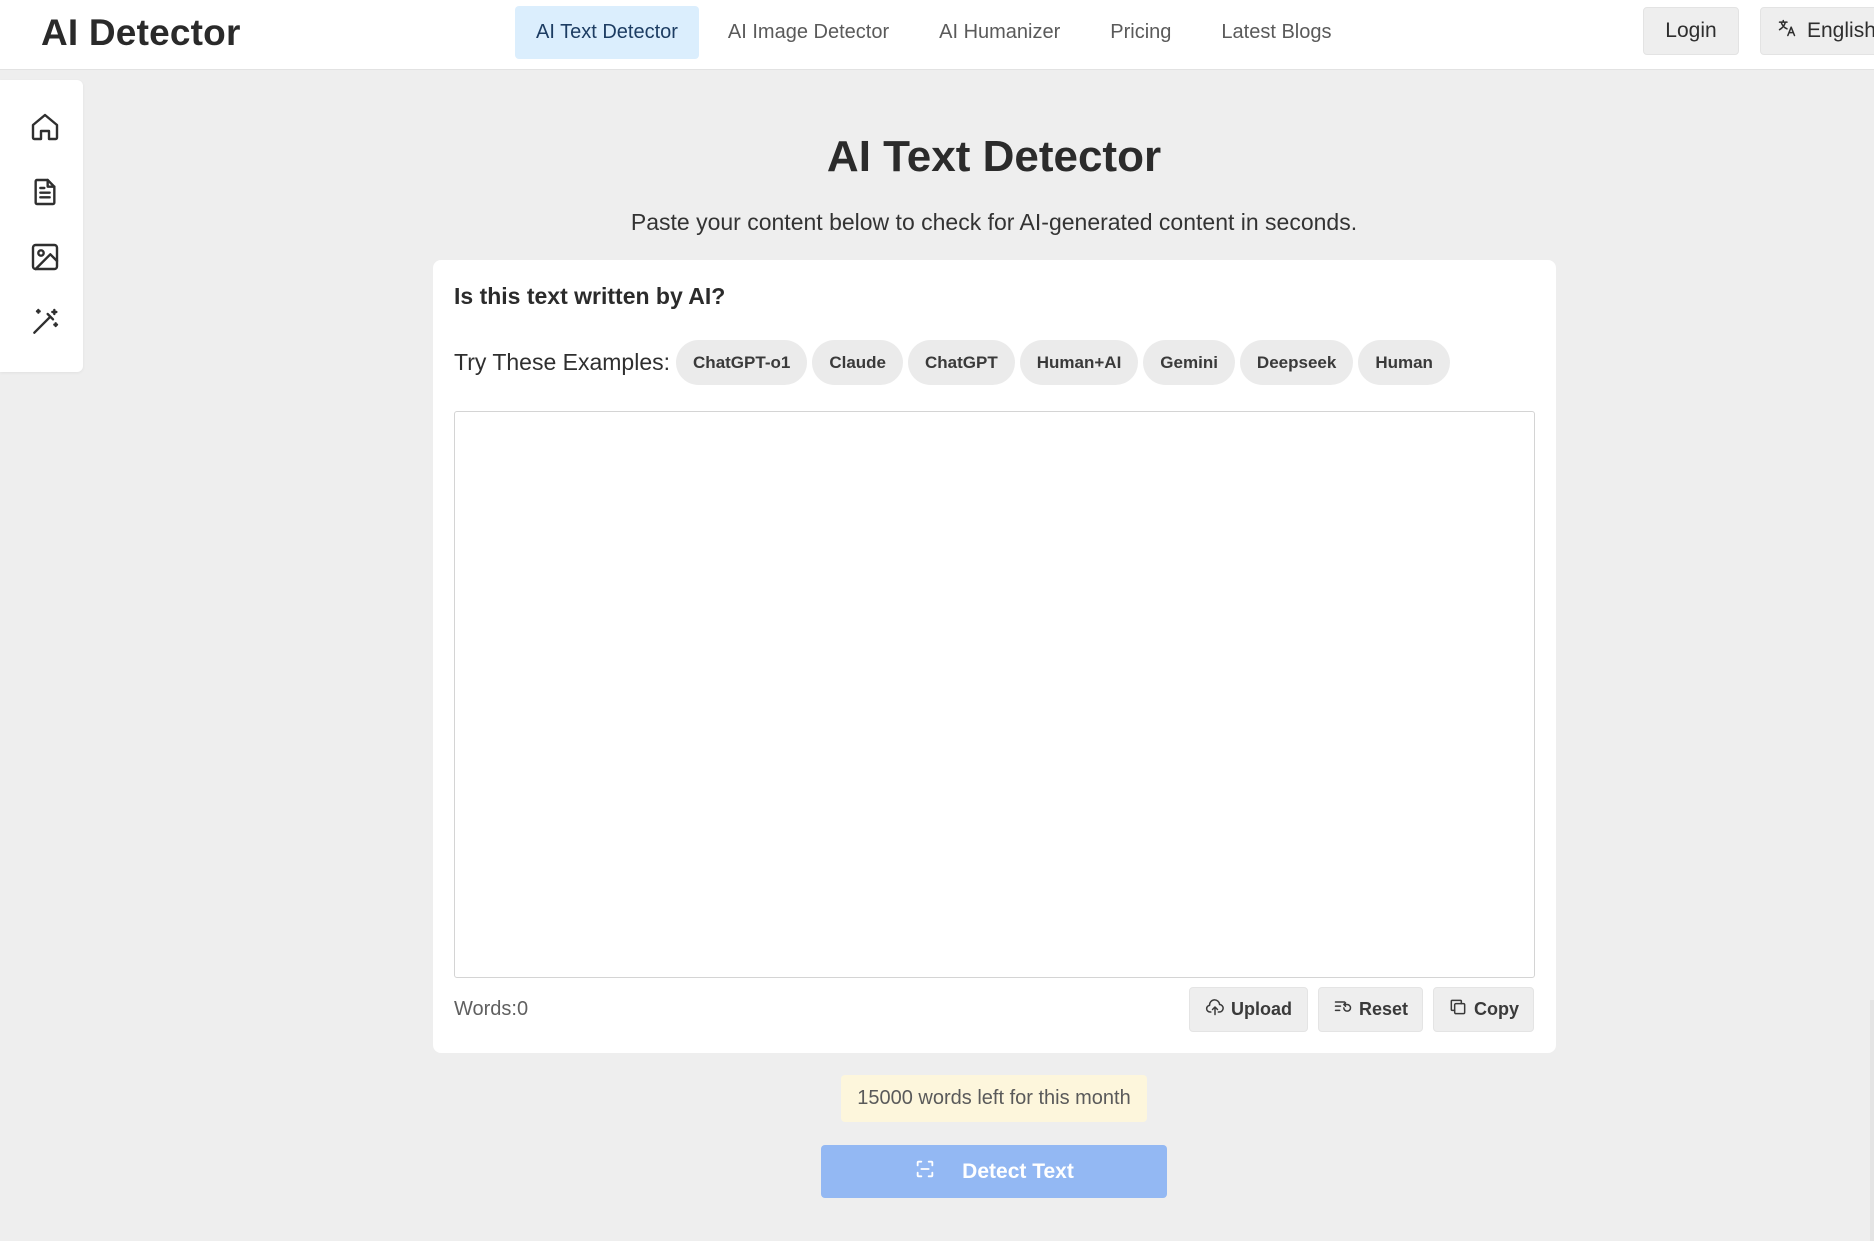 This screenshot has width=1874, height=1241. I want to click on nav-latest-blogs: Latest Blogs, so click(1276, 32).